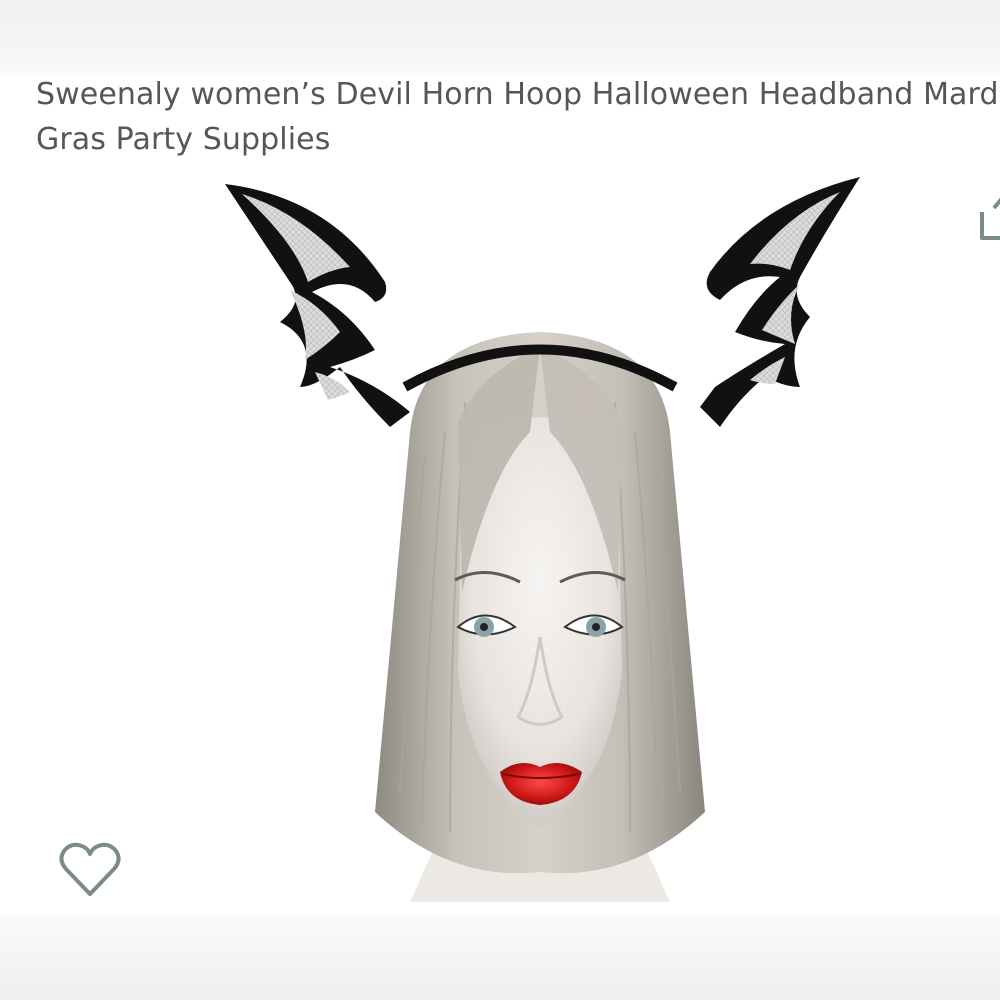 The height and width of the screenshot is (1000, 1000). What do you see at coordinates (317, 305) in the screenshot?
I see `left-bat-wing-horn` at bounding box center [317, 305].